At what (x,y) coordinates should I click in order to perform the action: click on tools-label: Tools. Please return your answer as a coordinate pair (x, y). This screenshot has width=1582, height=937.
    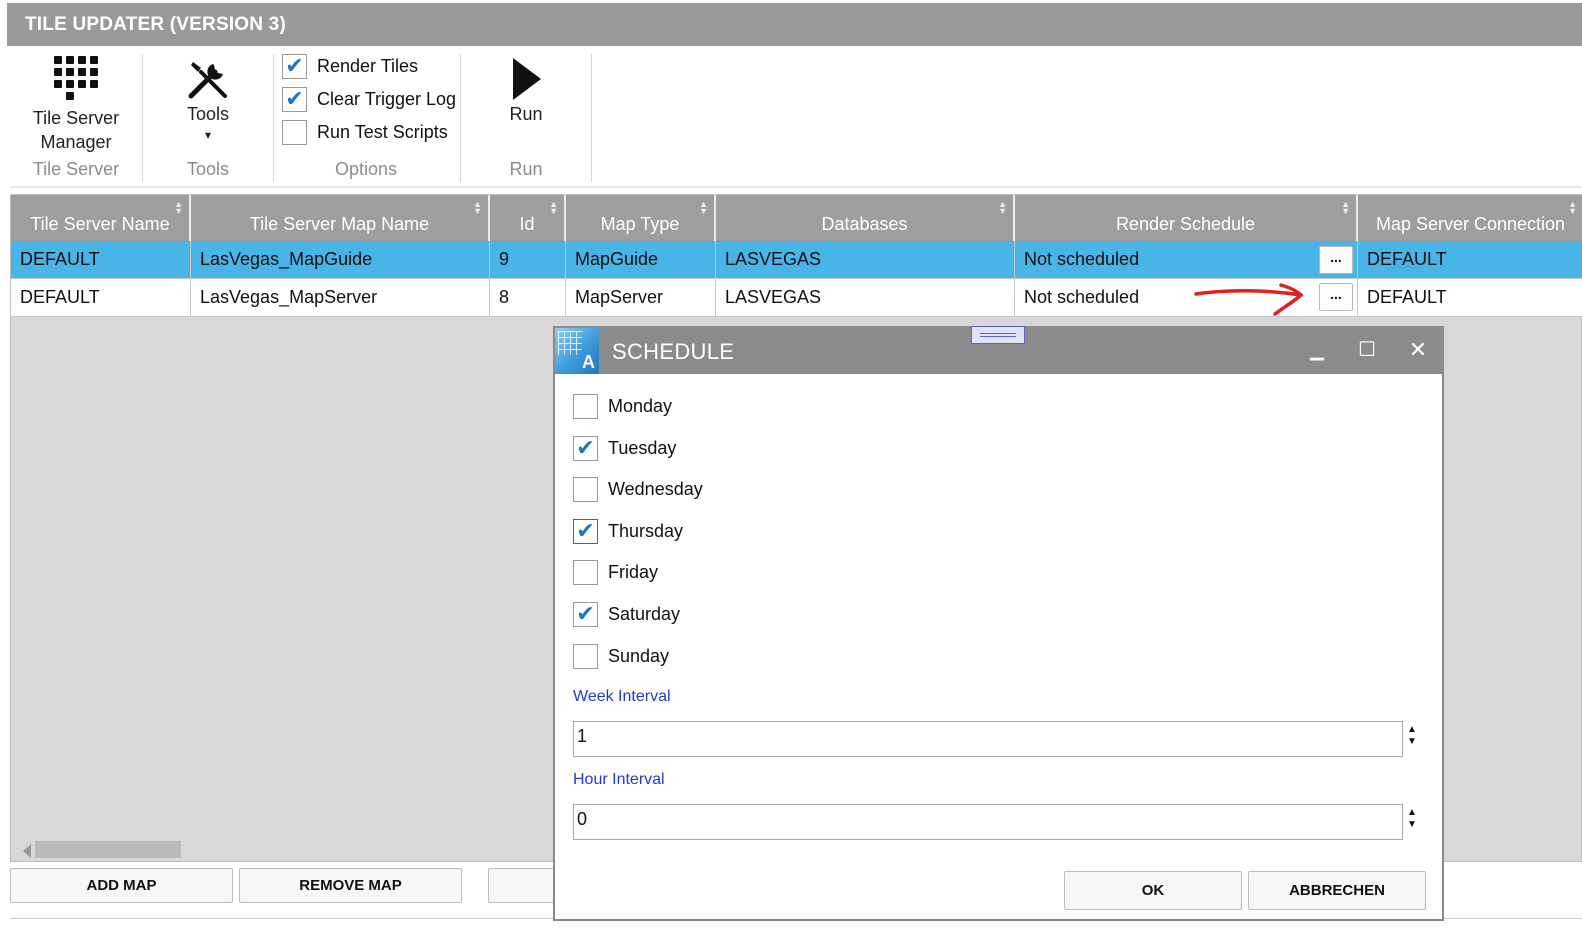
    Looking at the image, I should click on (208, 114).